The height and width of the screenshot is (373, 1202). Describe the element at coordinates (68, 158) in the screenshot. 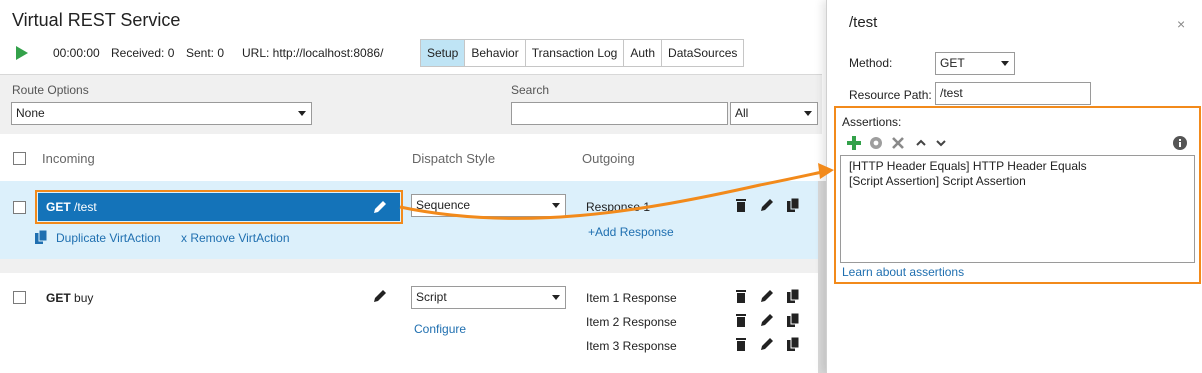

I see `column-header-incoming: Incoming` at that location.